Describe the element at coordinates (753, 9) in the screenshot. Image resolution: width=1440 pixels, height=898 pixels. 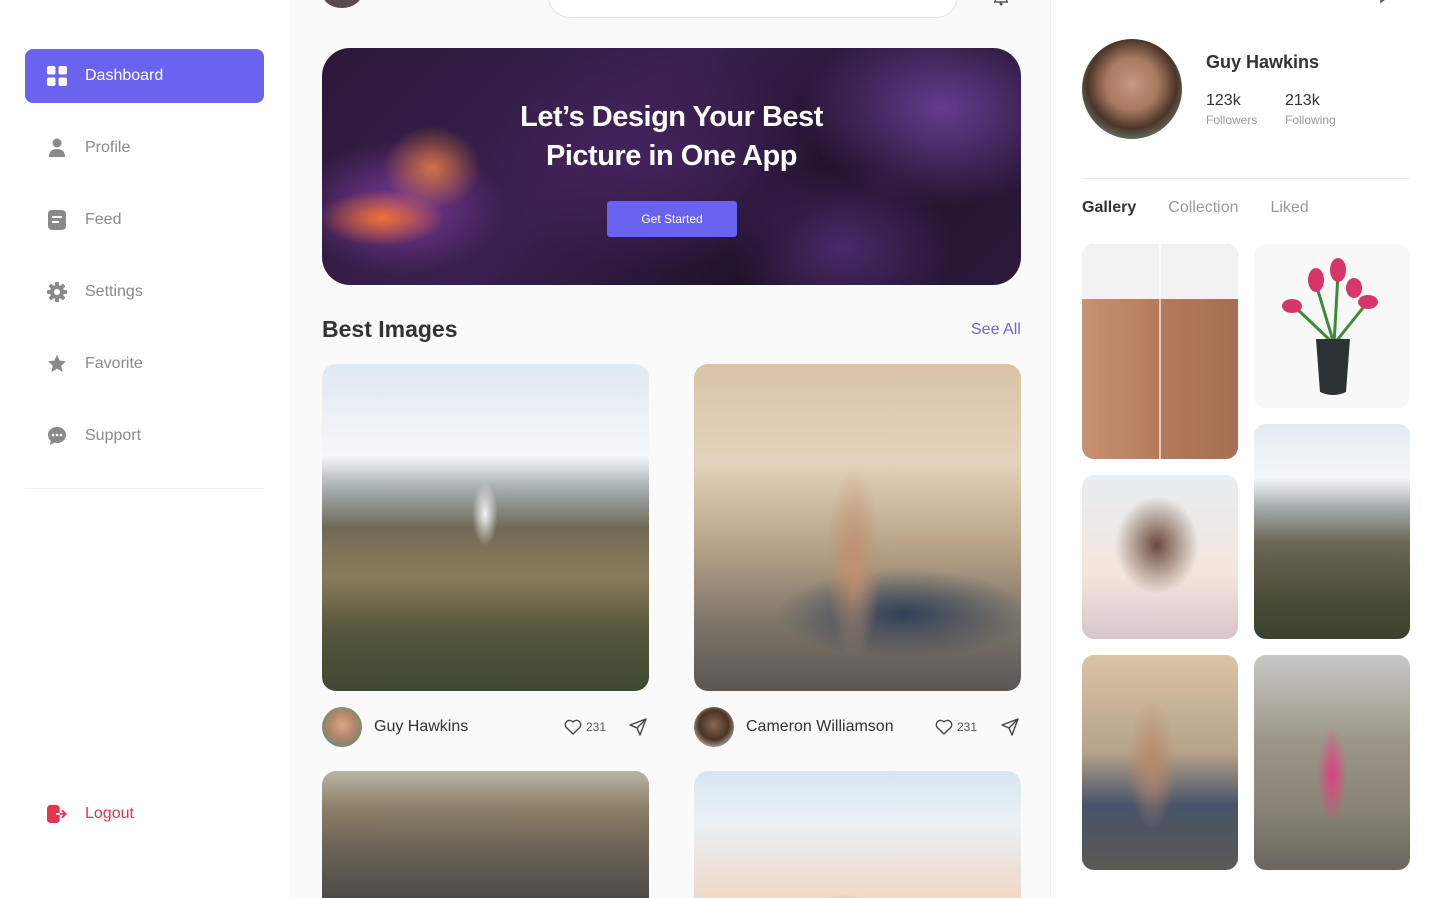
I see `search-input` at that location.